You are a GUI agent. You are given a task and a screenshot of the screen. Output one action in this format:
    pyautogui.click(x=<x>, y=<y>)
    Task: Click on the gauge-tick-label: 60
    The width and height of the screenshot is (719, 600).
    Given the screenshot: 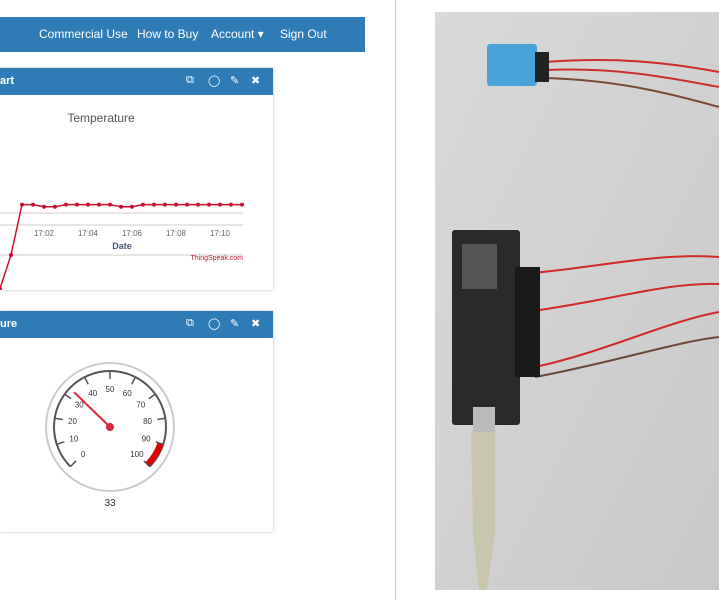 What is the action you would take?
    pyautogui.click(x=127, y=393)
    